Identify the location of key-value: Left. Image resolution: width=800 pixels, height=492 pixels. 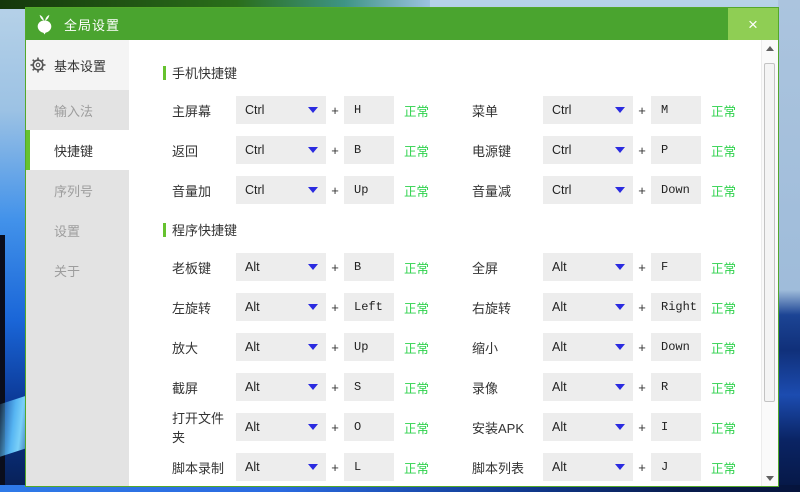
(368, 307).